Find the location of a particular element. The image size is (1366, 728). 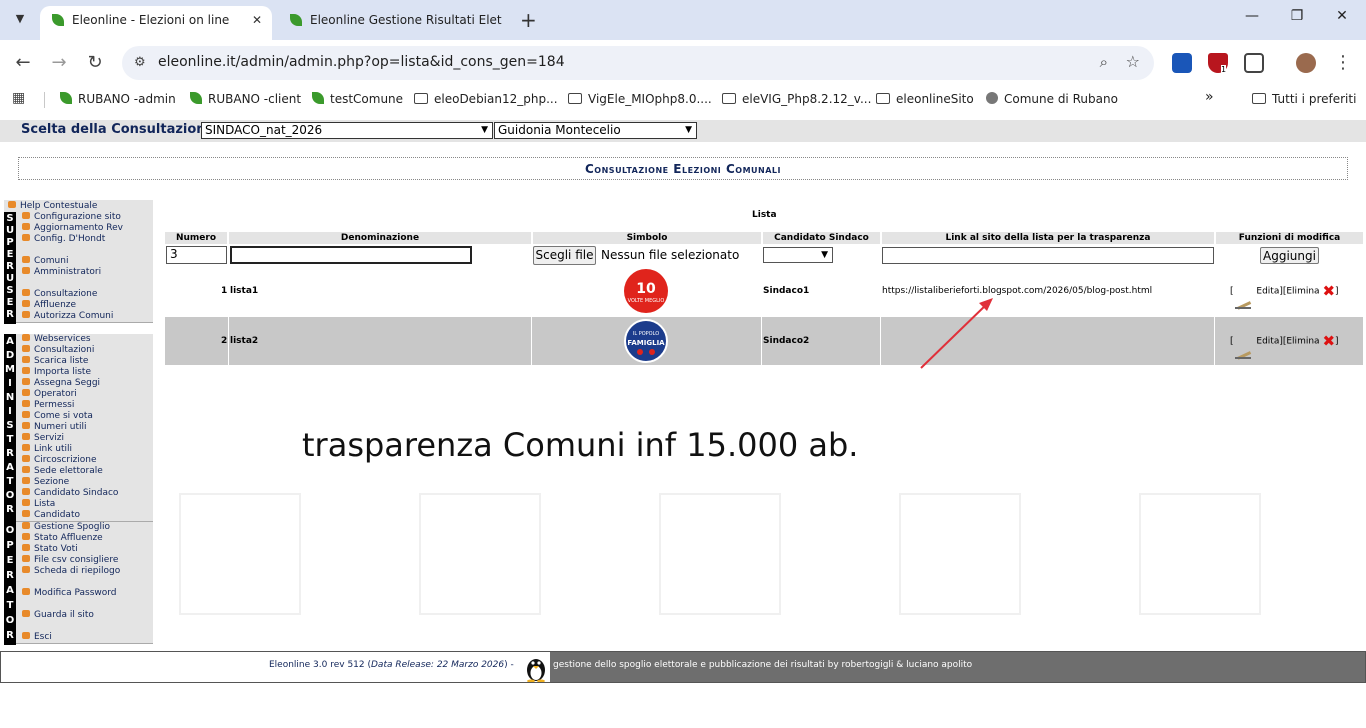

bookmark-item: testComune is located at coordinates (357, 99).